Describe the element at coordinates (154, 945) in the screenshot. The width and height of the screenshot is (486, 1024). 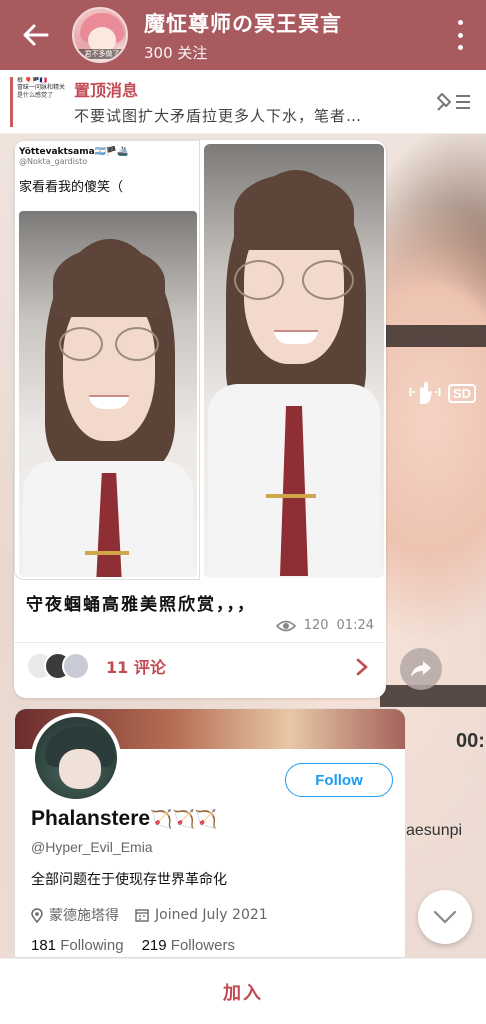
I see `followers-count: 219` at that location.